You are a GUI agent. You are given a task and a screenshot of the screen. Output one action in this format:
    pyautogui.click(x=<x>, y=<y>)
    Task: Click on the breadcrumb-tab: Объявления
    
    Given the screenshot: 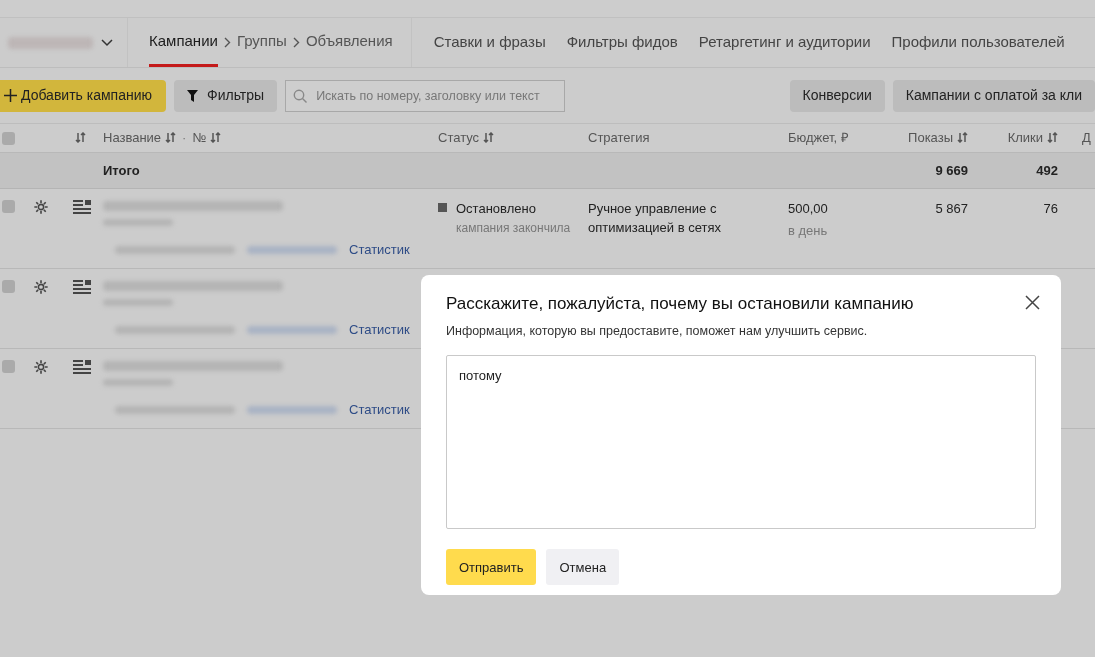 What is the action you would take?
    pyautogui.click(x=349, y=42)
    